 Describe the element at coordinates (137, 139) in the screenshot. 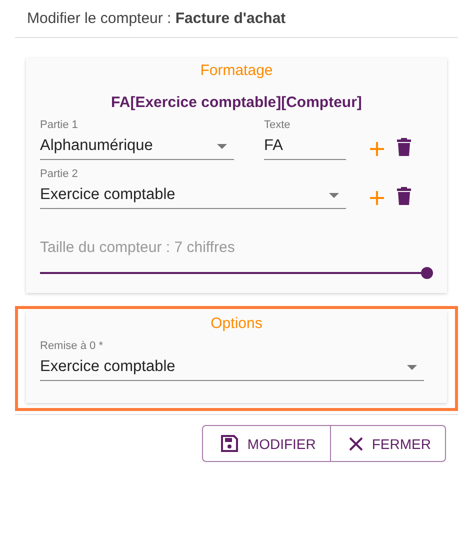

I see `part-select: Partie 1 Alphanumérique` at that location.